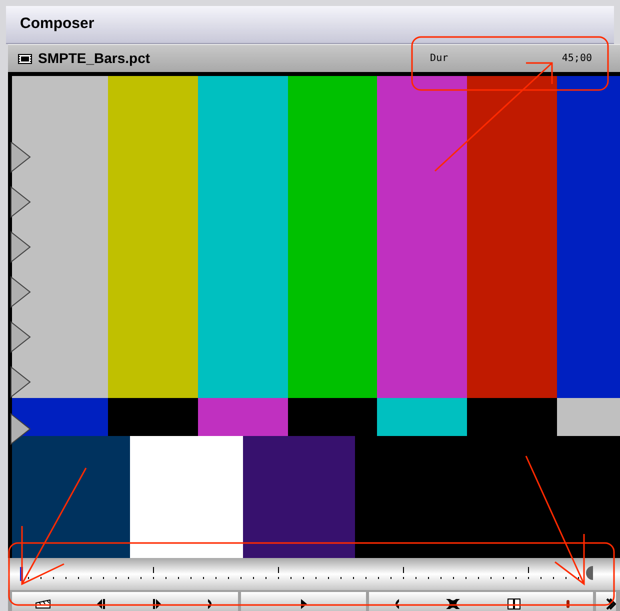 The width and height of the screenshot is (620, 611). What do you see at coordinates (453, 604) in the screenshot?
I see `mark-clip-icon` at bounding box center [453, 604].